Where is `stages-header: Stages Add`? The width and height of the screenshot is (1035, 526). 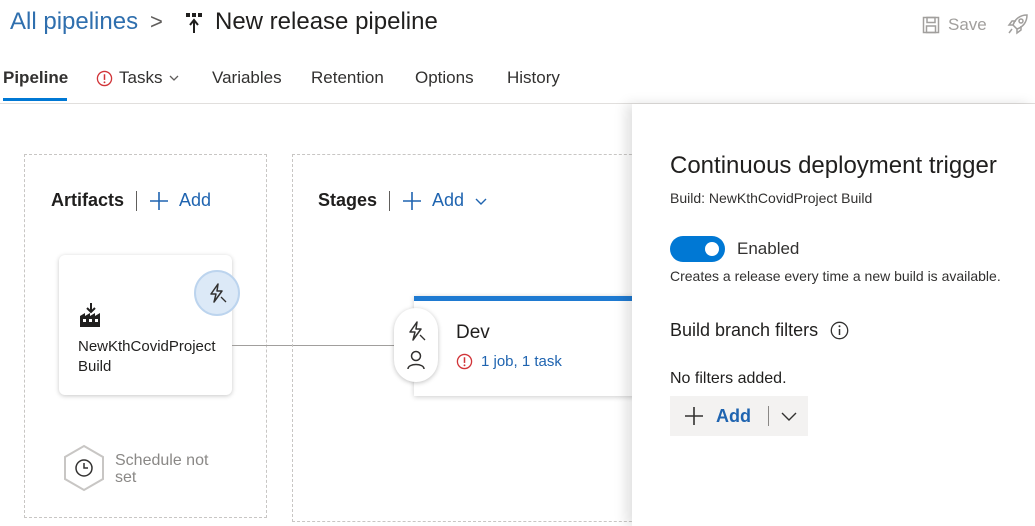
stages-header: Stages Add is located at coordinates (403, 200).